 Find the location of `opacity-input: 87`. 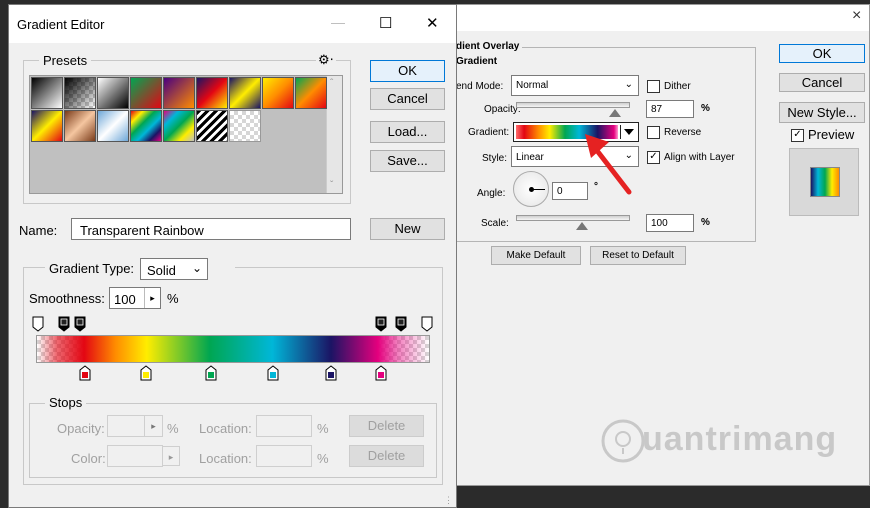

opacity-input: 87 is located at coordinates (670, 109).